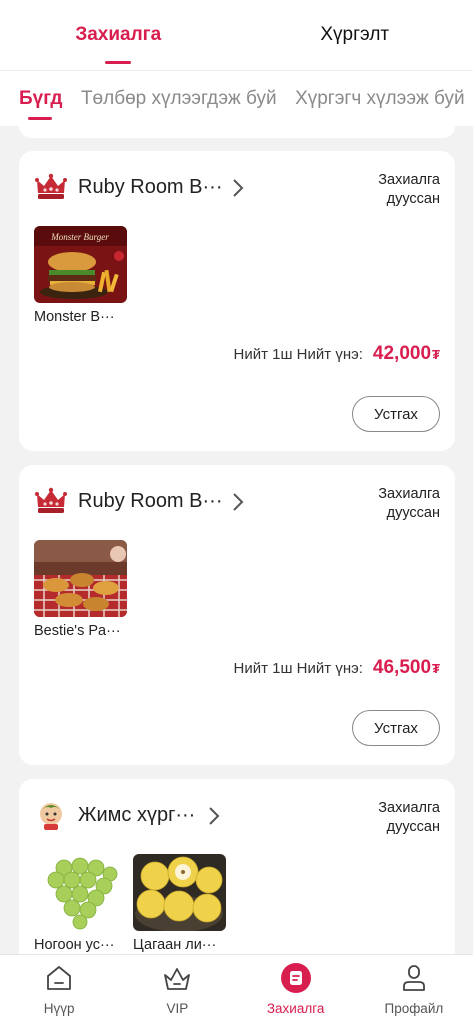  What do you see at coordinates (40, 98) in the screenshot?
I see `filter-all: Бүгд` at bounding box center [40, 98].